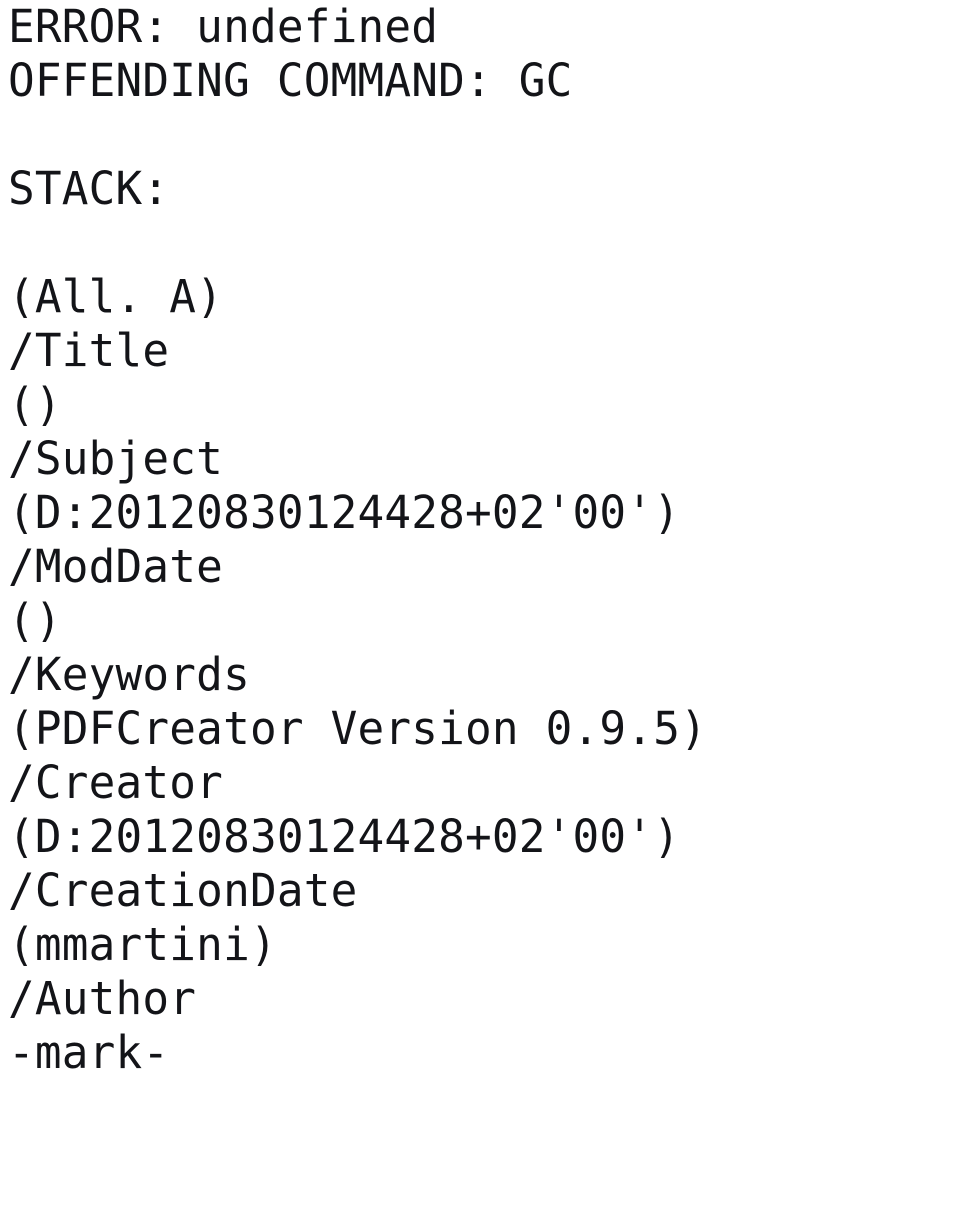 This screenshot has height=1221, width=960. Describe the element at coordinates (290, 80) in the screenshot. I see `offending-command-line: OFFENDING COMMAND: GC` at that location.